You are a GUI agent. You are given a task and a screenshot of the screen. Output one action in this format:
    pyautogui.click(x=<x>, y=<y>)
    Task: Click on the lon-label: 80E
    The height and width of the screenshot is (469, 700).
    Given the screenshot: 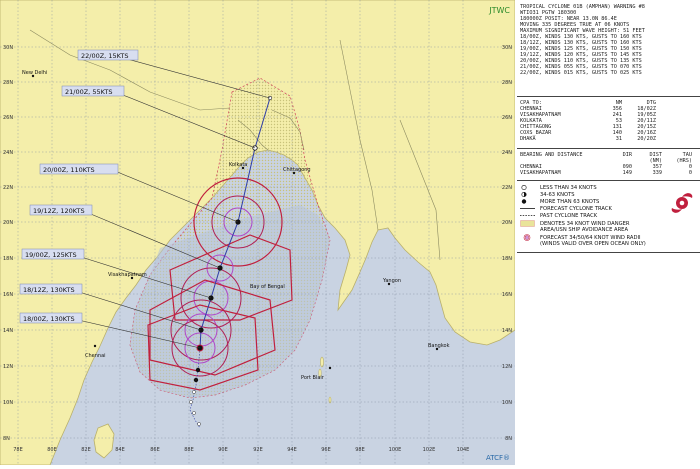 What is the action you would take?
    pyautogui.click(x=52, y=450)
    